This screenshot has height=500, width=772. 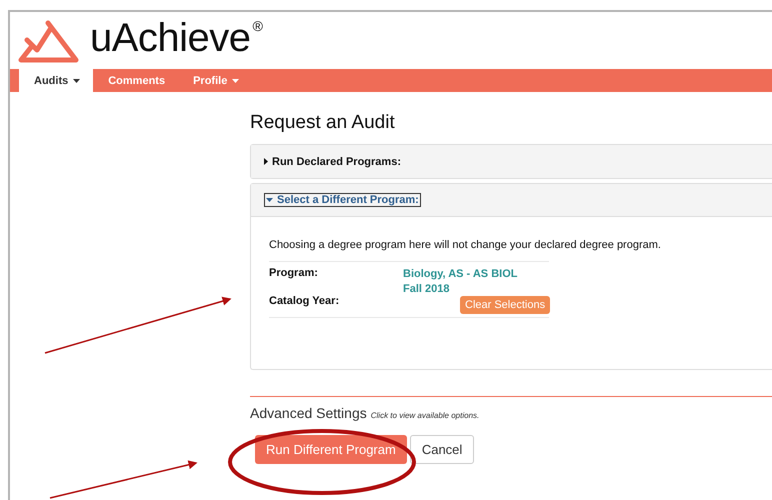 What do you see at coordinates (425, 415) in the screenshot?
I see `hint-text: Click to view available options.` at bounding box center [425, 415].